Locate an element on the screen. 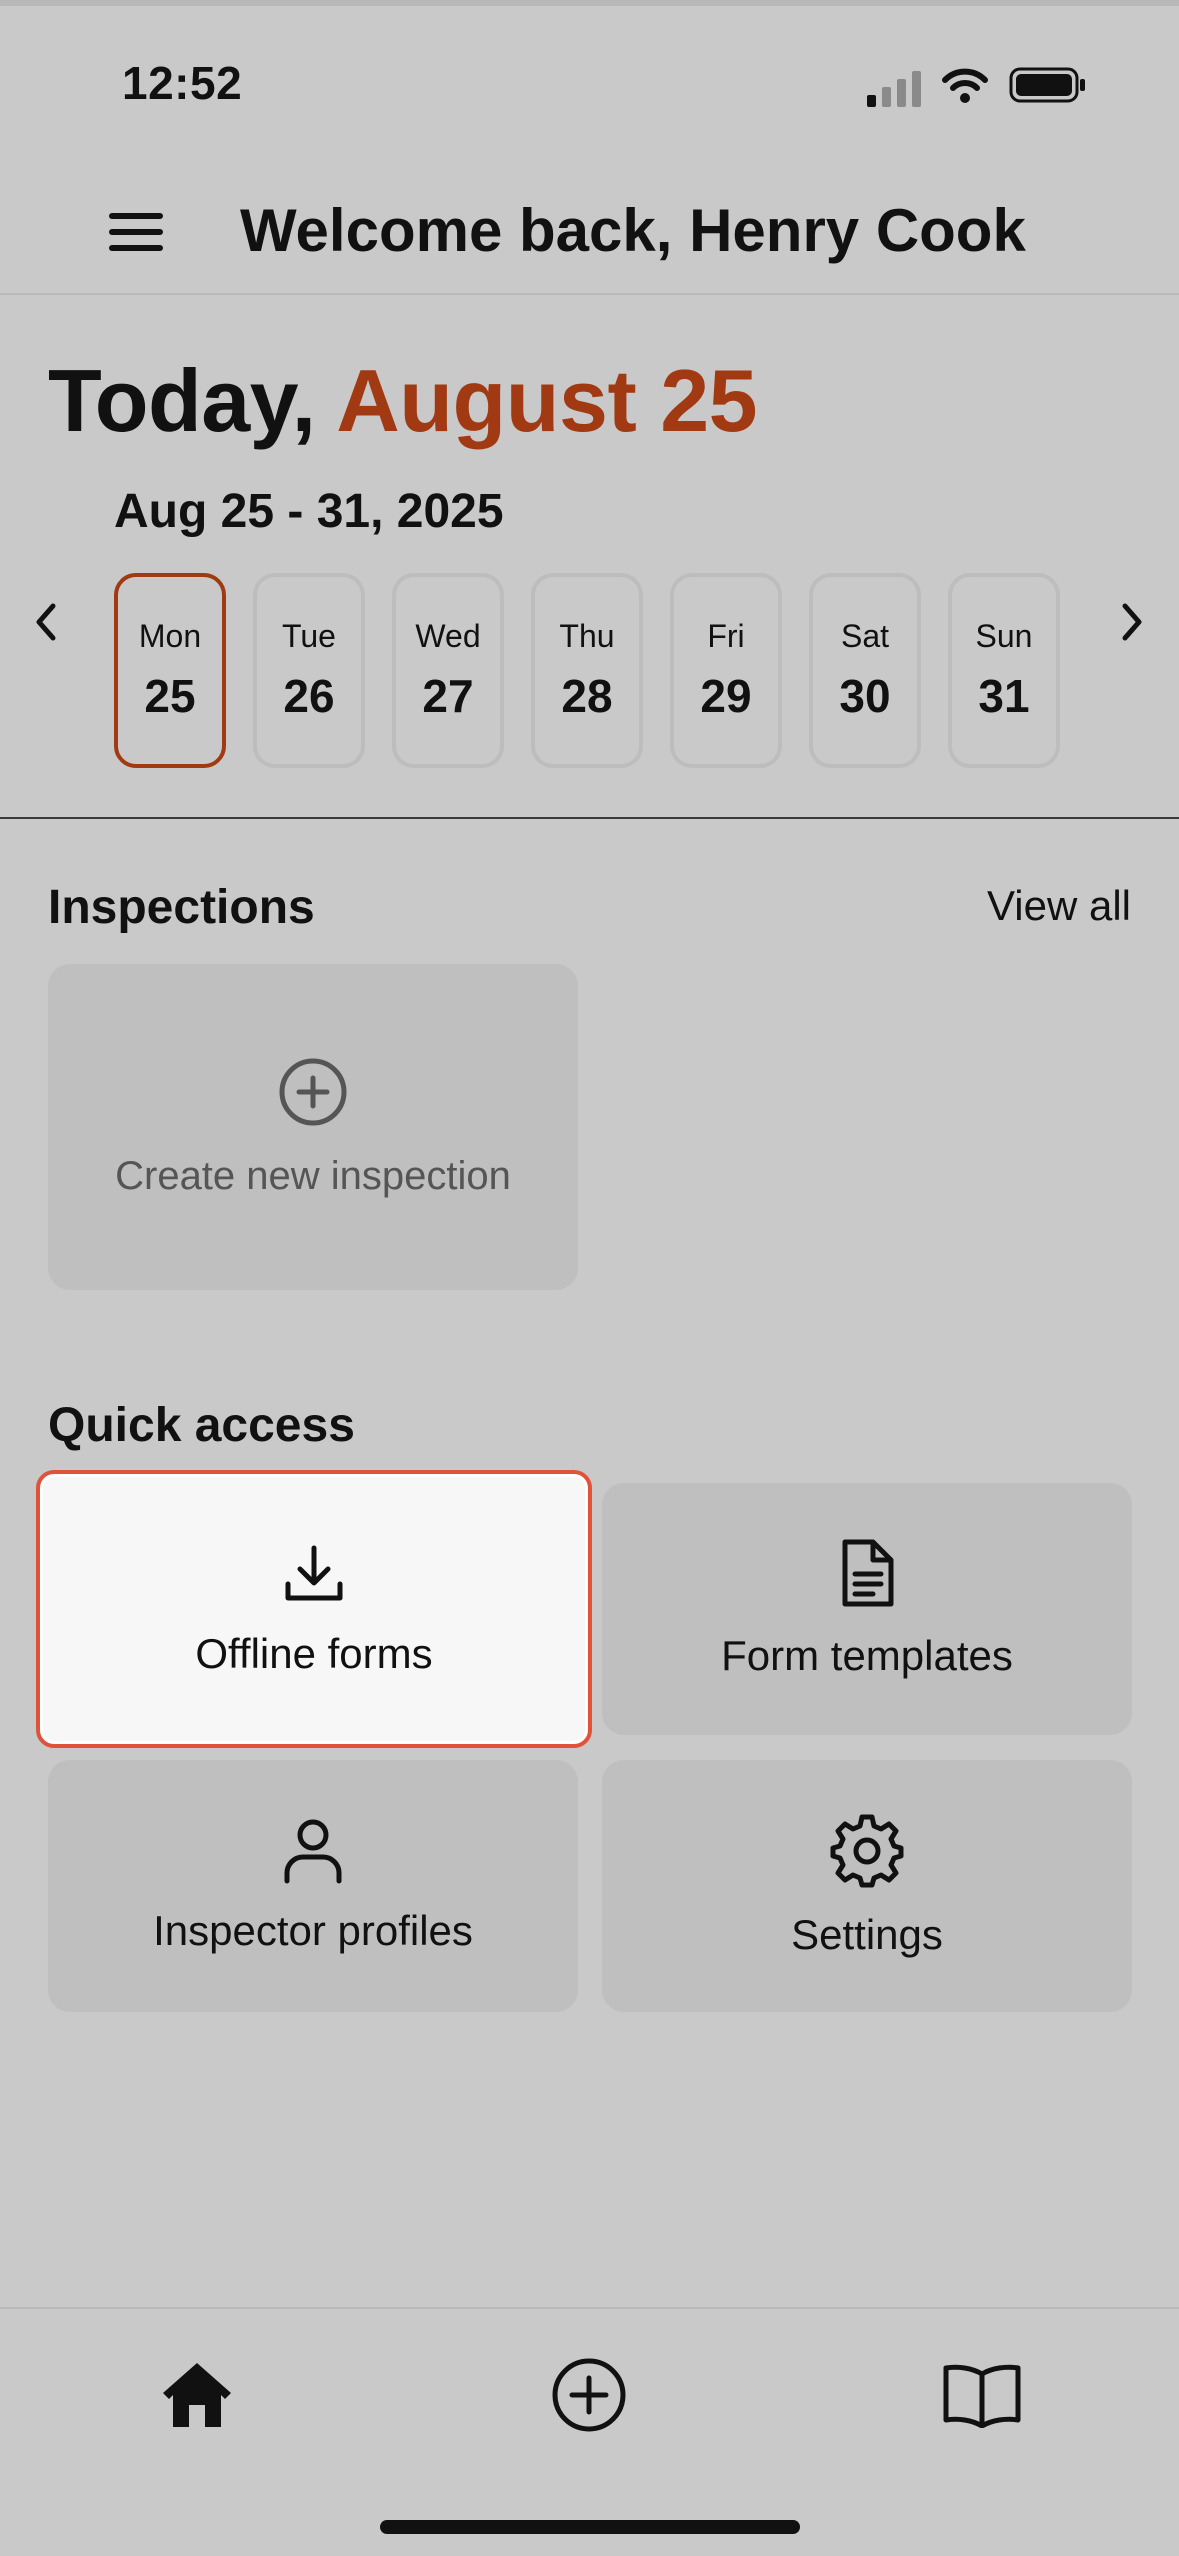 This screenshot has height=2556, width=1179. day-name: Thu is located at coordinates (587, 636).